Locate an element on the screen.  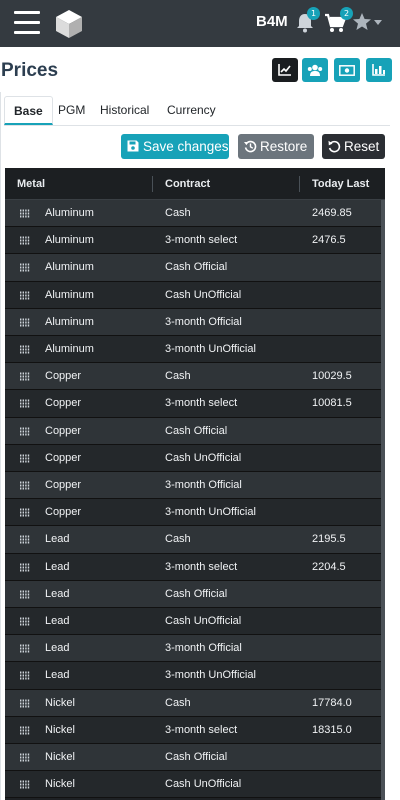
table-row: Aluminum 3-month UnOfficial is located at coordinates (193, 350).